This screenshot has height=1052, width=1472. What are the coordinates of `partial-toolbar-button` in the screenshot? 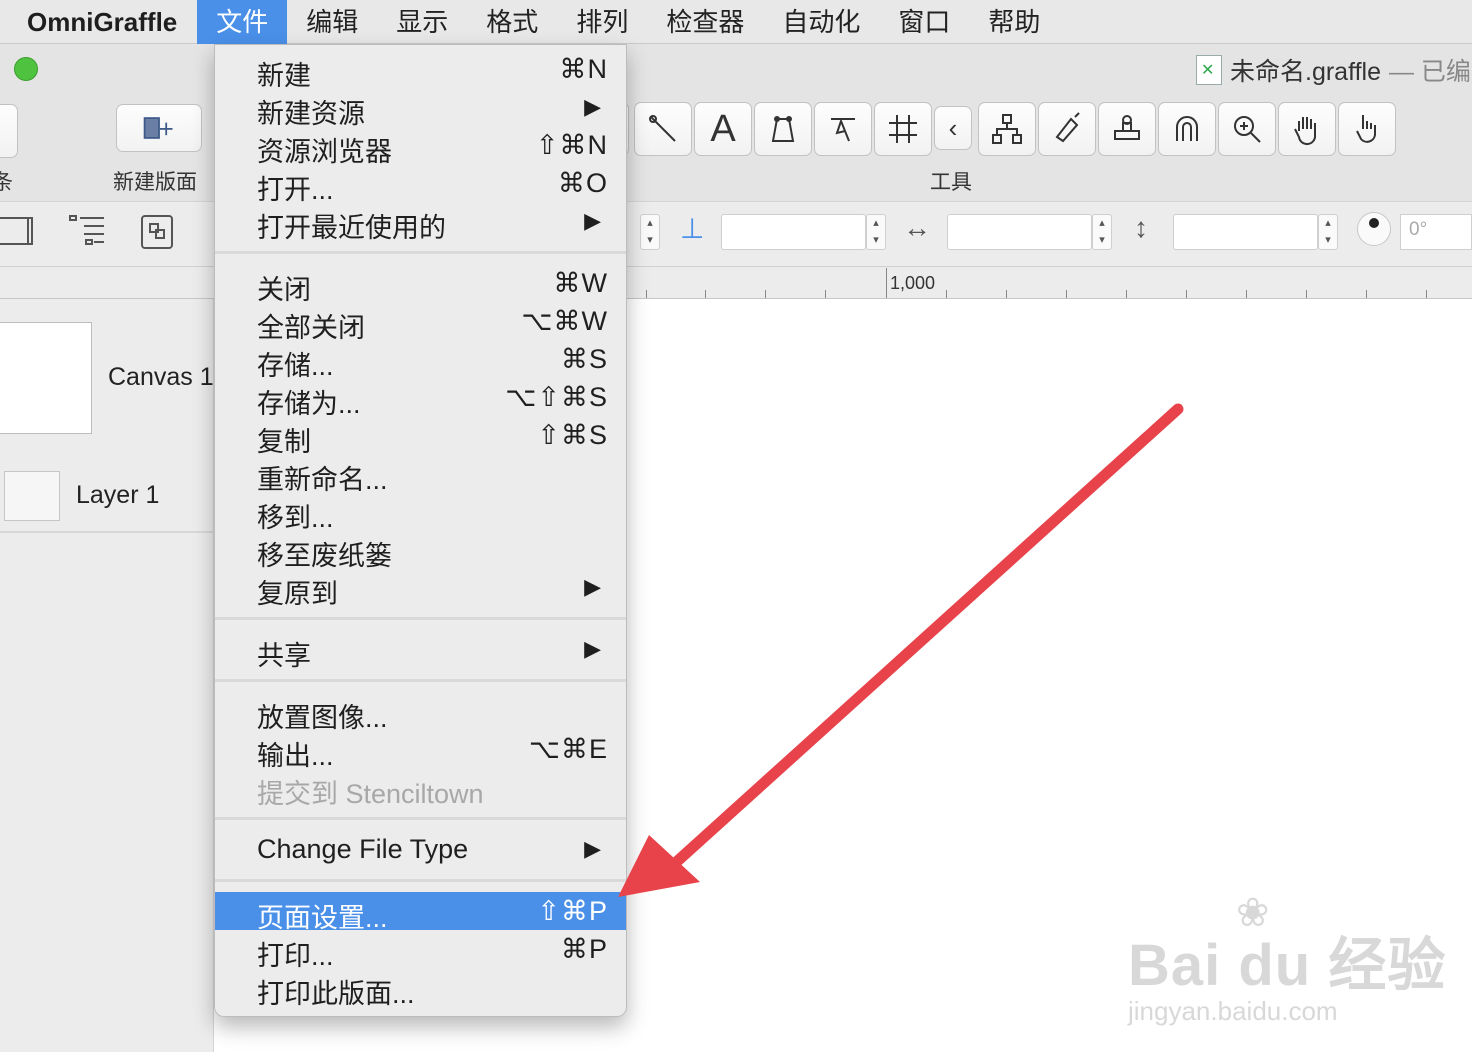 It's located at (9, 131).